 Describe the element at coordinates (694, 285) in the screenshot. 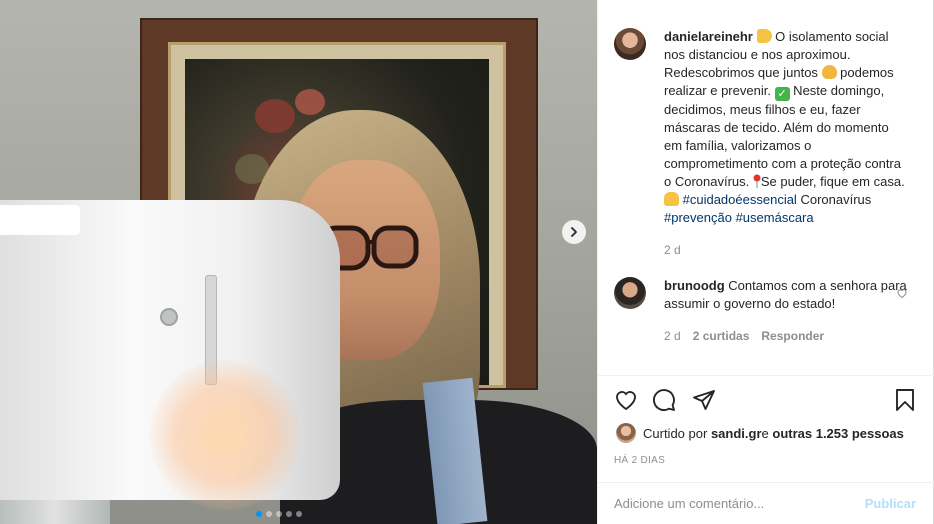

I see `reply-username: brunoodg` at that location.